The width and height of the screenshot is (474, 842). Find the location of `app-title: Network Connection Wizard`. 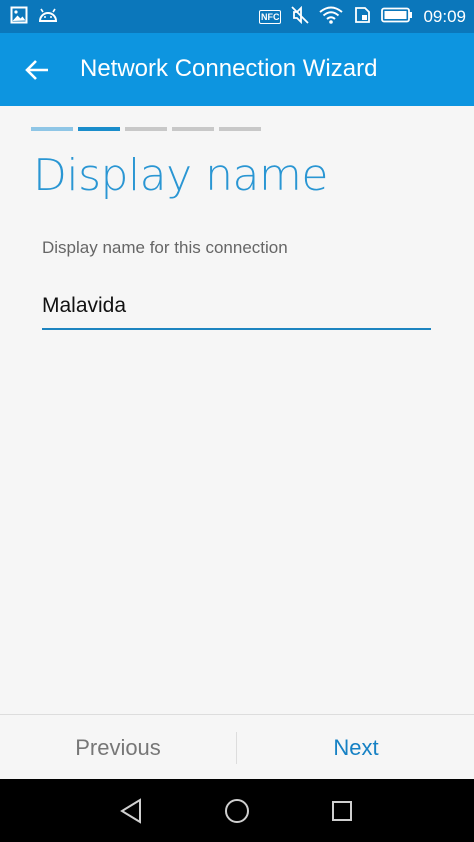

app-title: Network Connection Wizard is located at coordinates (229, 68).